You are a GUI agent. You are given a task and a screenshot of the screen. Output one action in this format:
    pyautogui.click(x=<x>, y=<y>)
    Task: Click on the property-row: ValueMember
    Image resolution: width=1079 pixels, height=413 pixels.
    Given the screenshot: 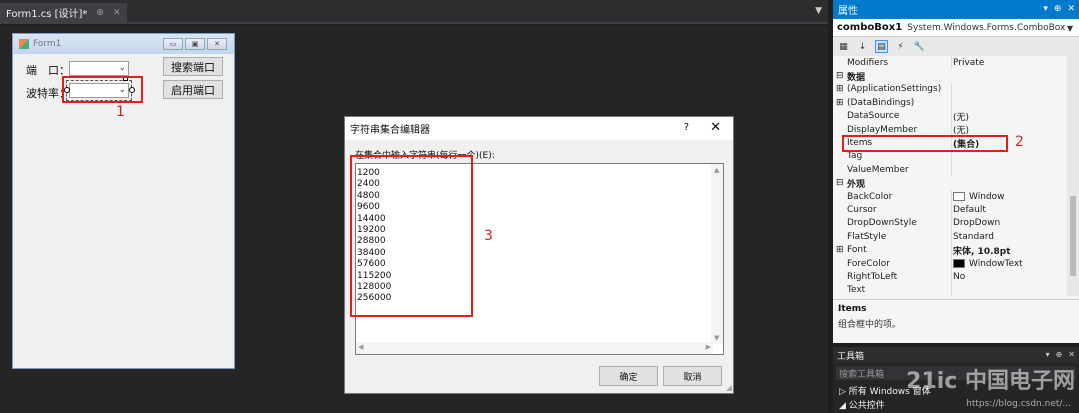 What is the action you would take?
    pyautogui.click(x=950, y=170)
    